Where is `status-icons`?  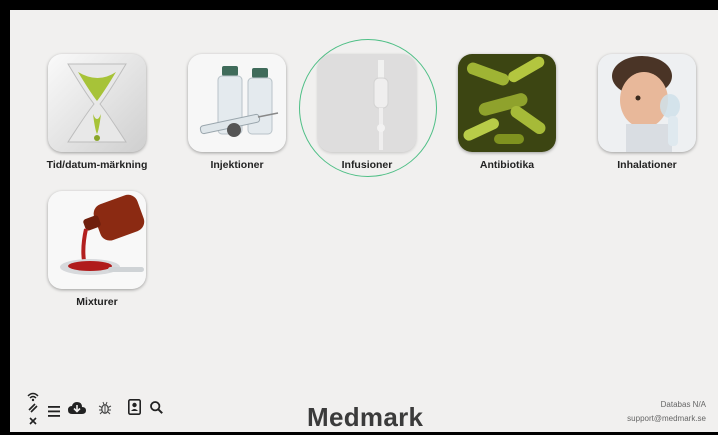
status-icons is located at coordinates (33, 412).